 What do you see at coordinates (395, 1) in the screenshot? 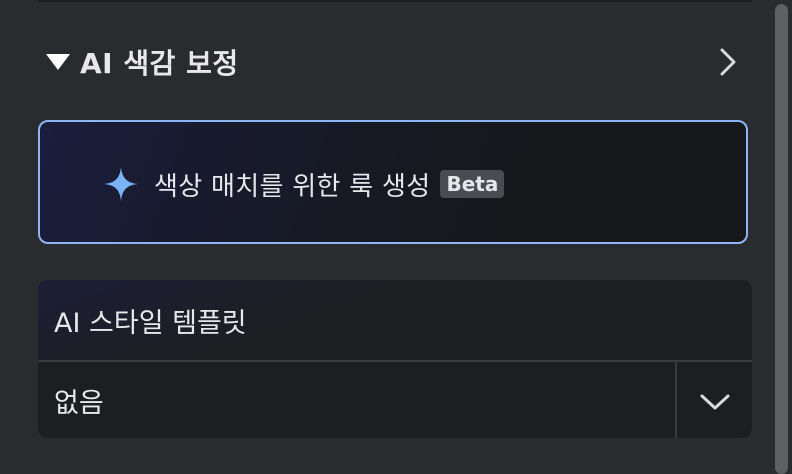
I see `top-divider` at bounding box center [395, 1].